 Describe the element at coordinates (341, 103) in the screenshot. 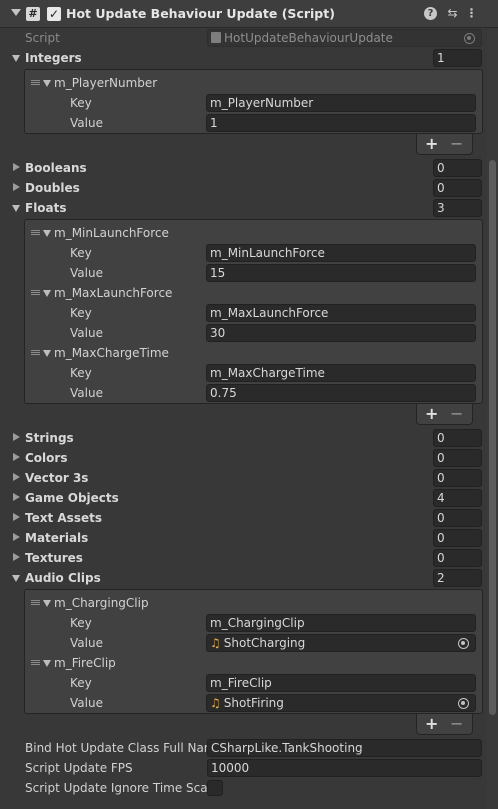

I see `key-field: m_PlayerNumber` at that location.